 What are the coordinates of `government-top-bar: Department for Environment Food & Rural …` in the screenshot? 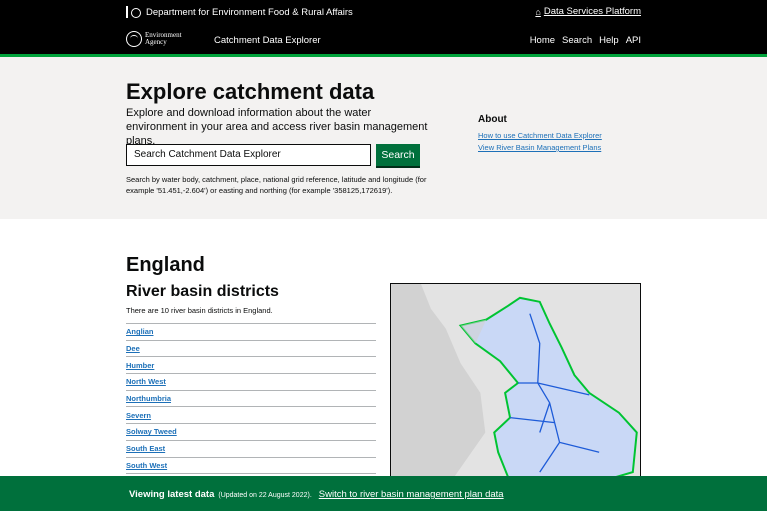 It's located at (383, 12).